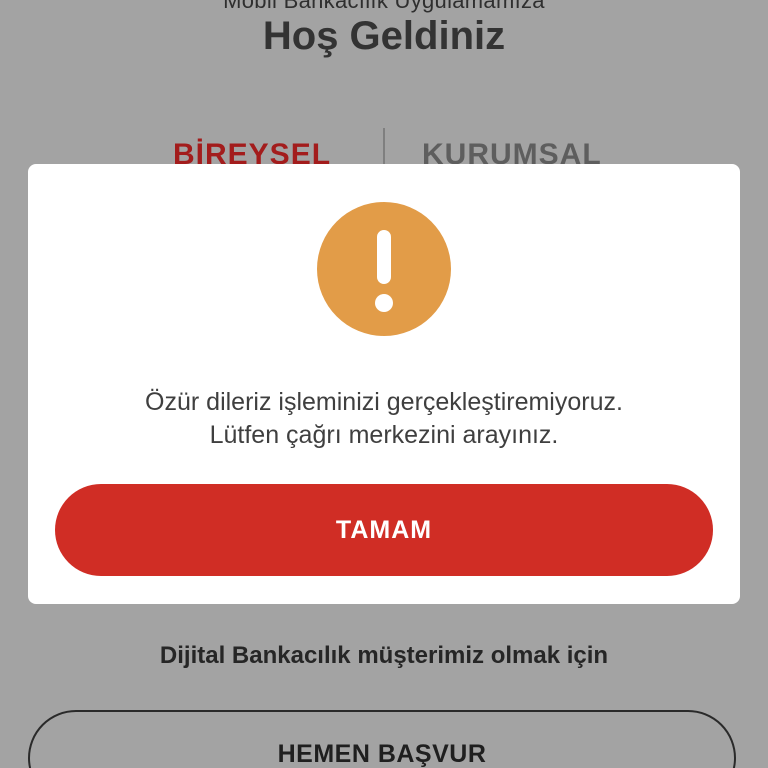 Image resolution: width=768 pixels, height=768 pixels. What do you see at coordinates (384, 530) in the screenshot?
I see `ok-button: TAMAM` at bounding box center [384, 530].